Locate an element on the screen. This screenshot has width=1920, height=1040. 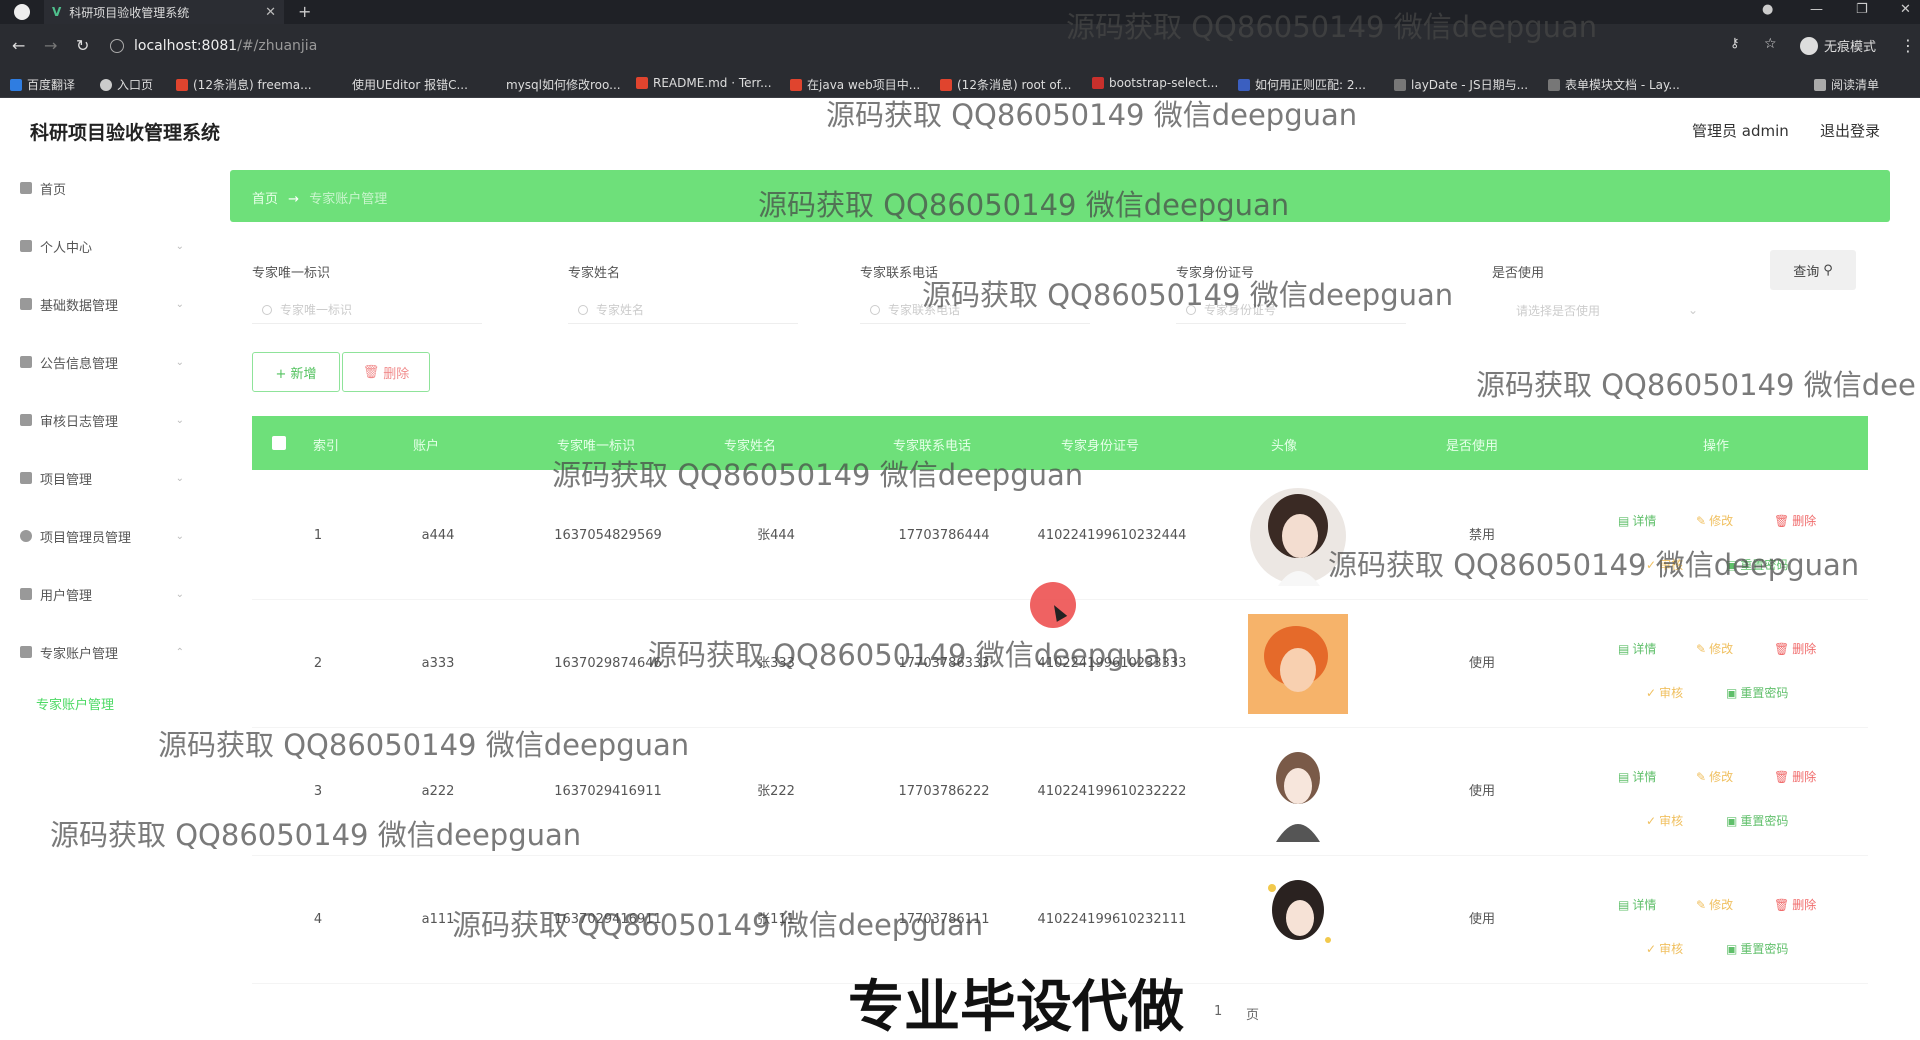
breadcrumb-home: 首页 is located at coordinates (265, 199).